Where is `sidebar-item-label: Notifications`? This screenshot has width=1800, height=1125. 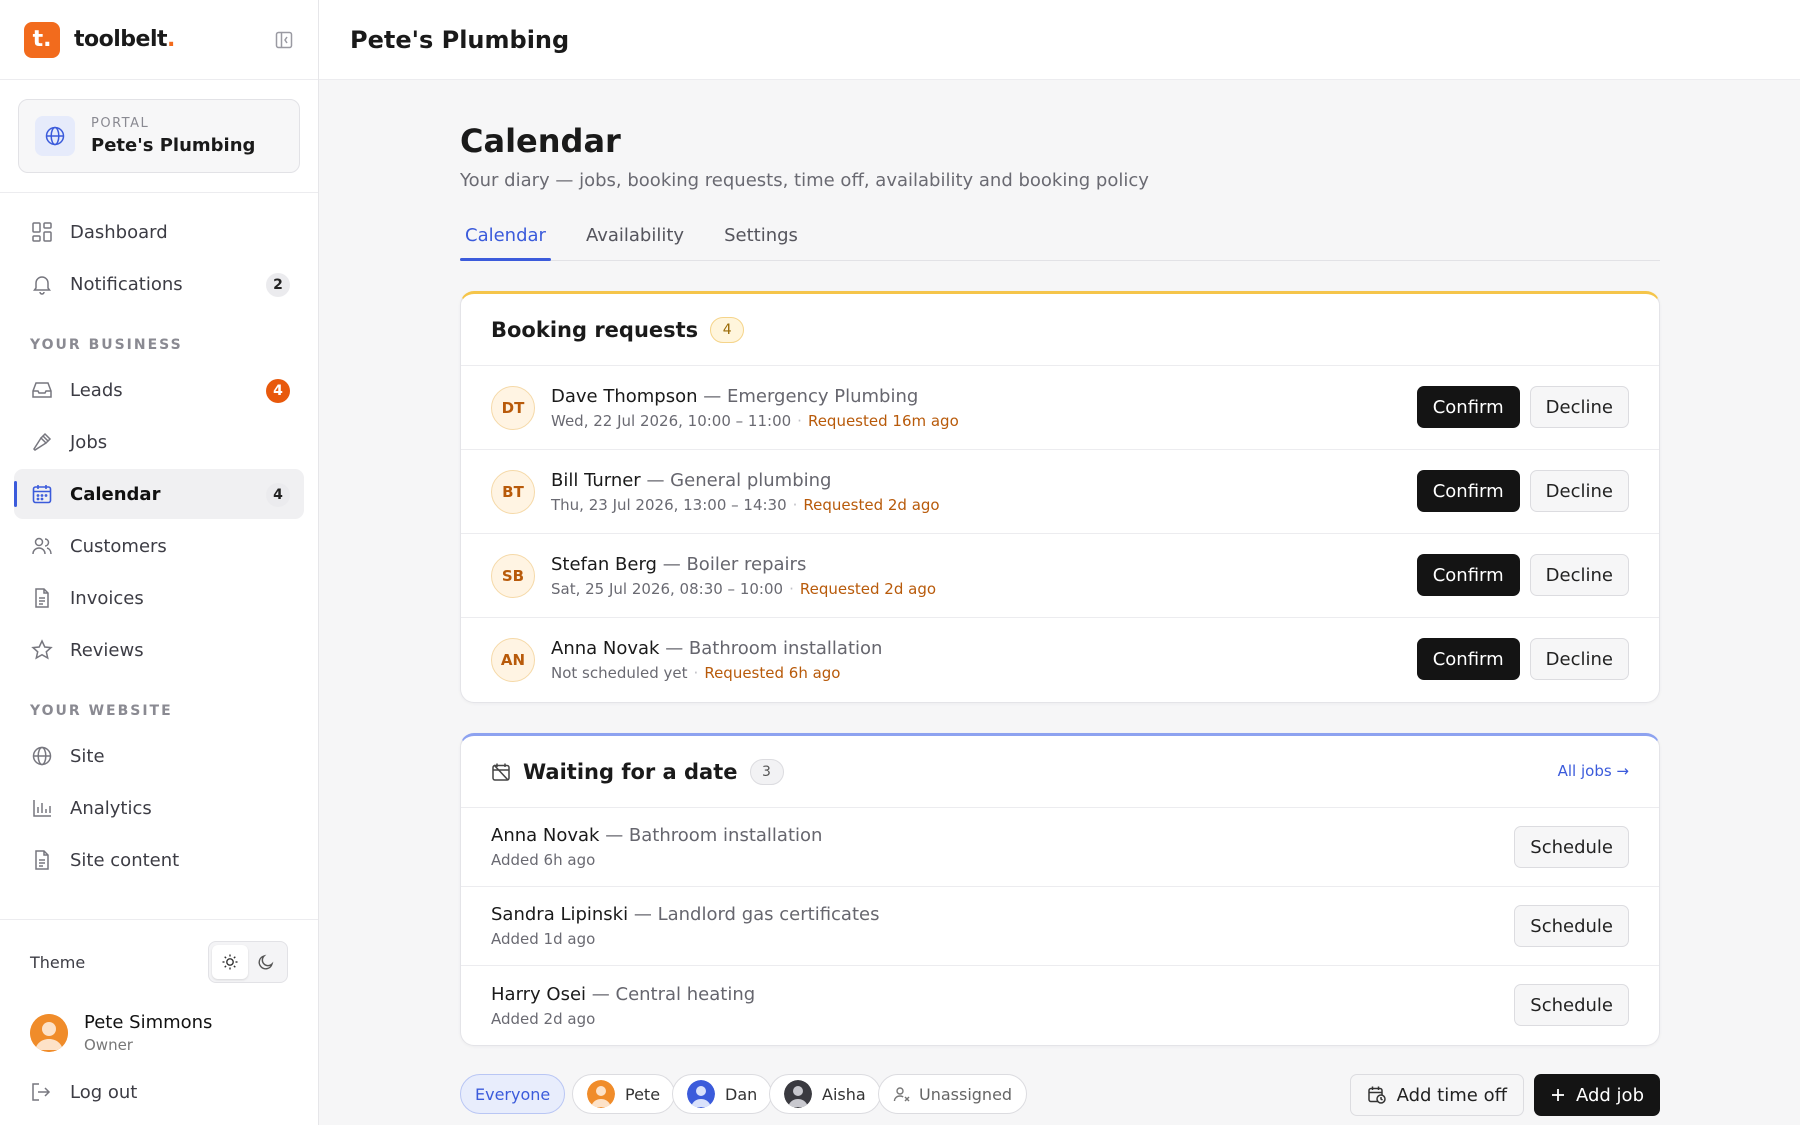
sidebar-item-label: Notifications is located at coordinates (126, 284).